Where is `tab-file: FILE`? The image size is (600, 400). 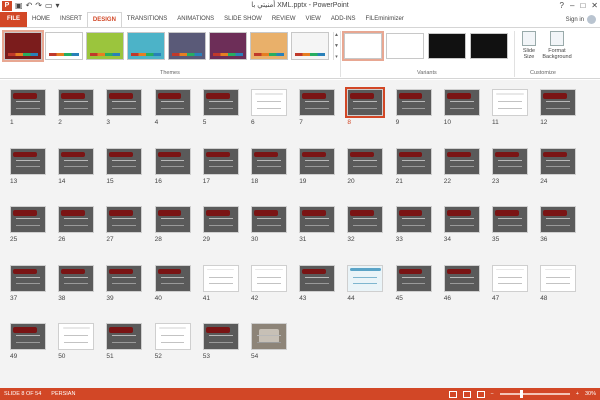 tab-file: FILE is located at coordinates (13, 19).